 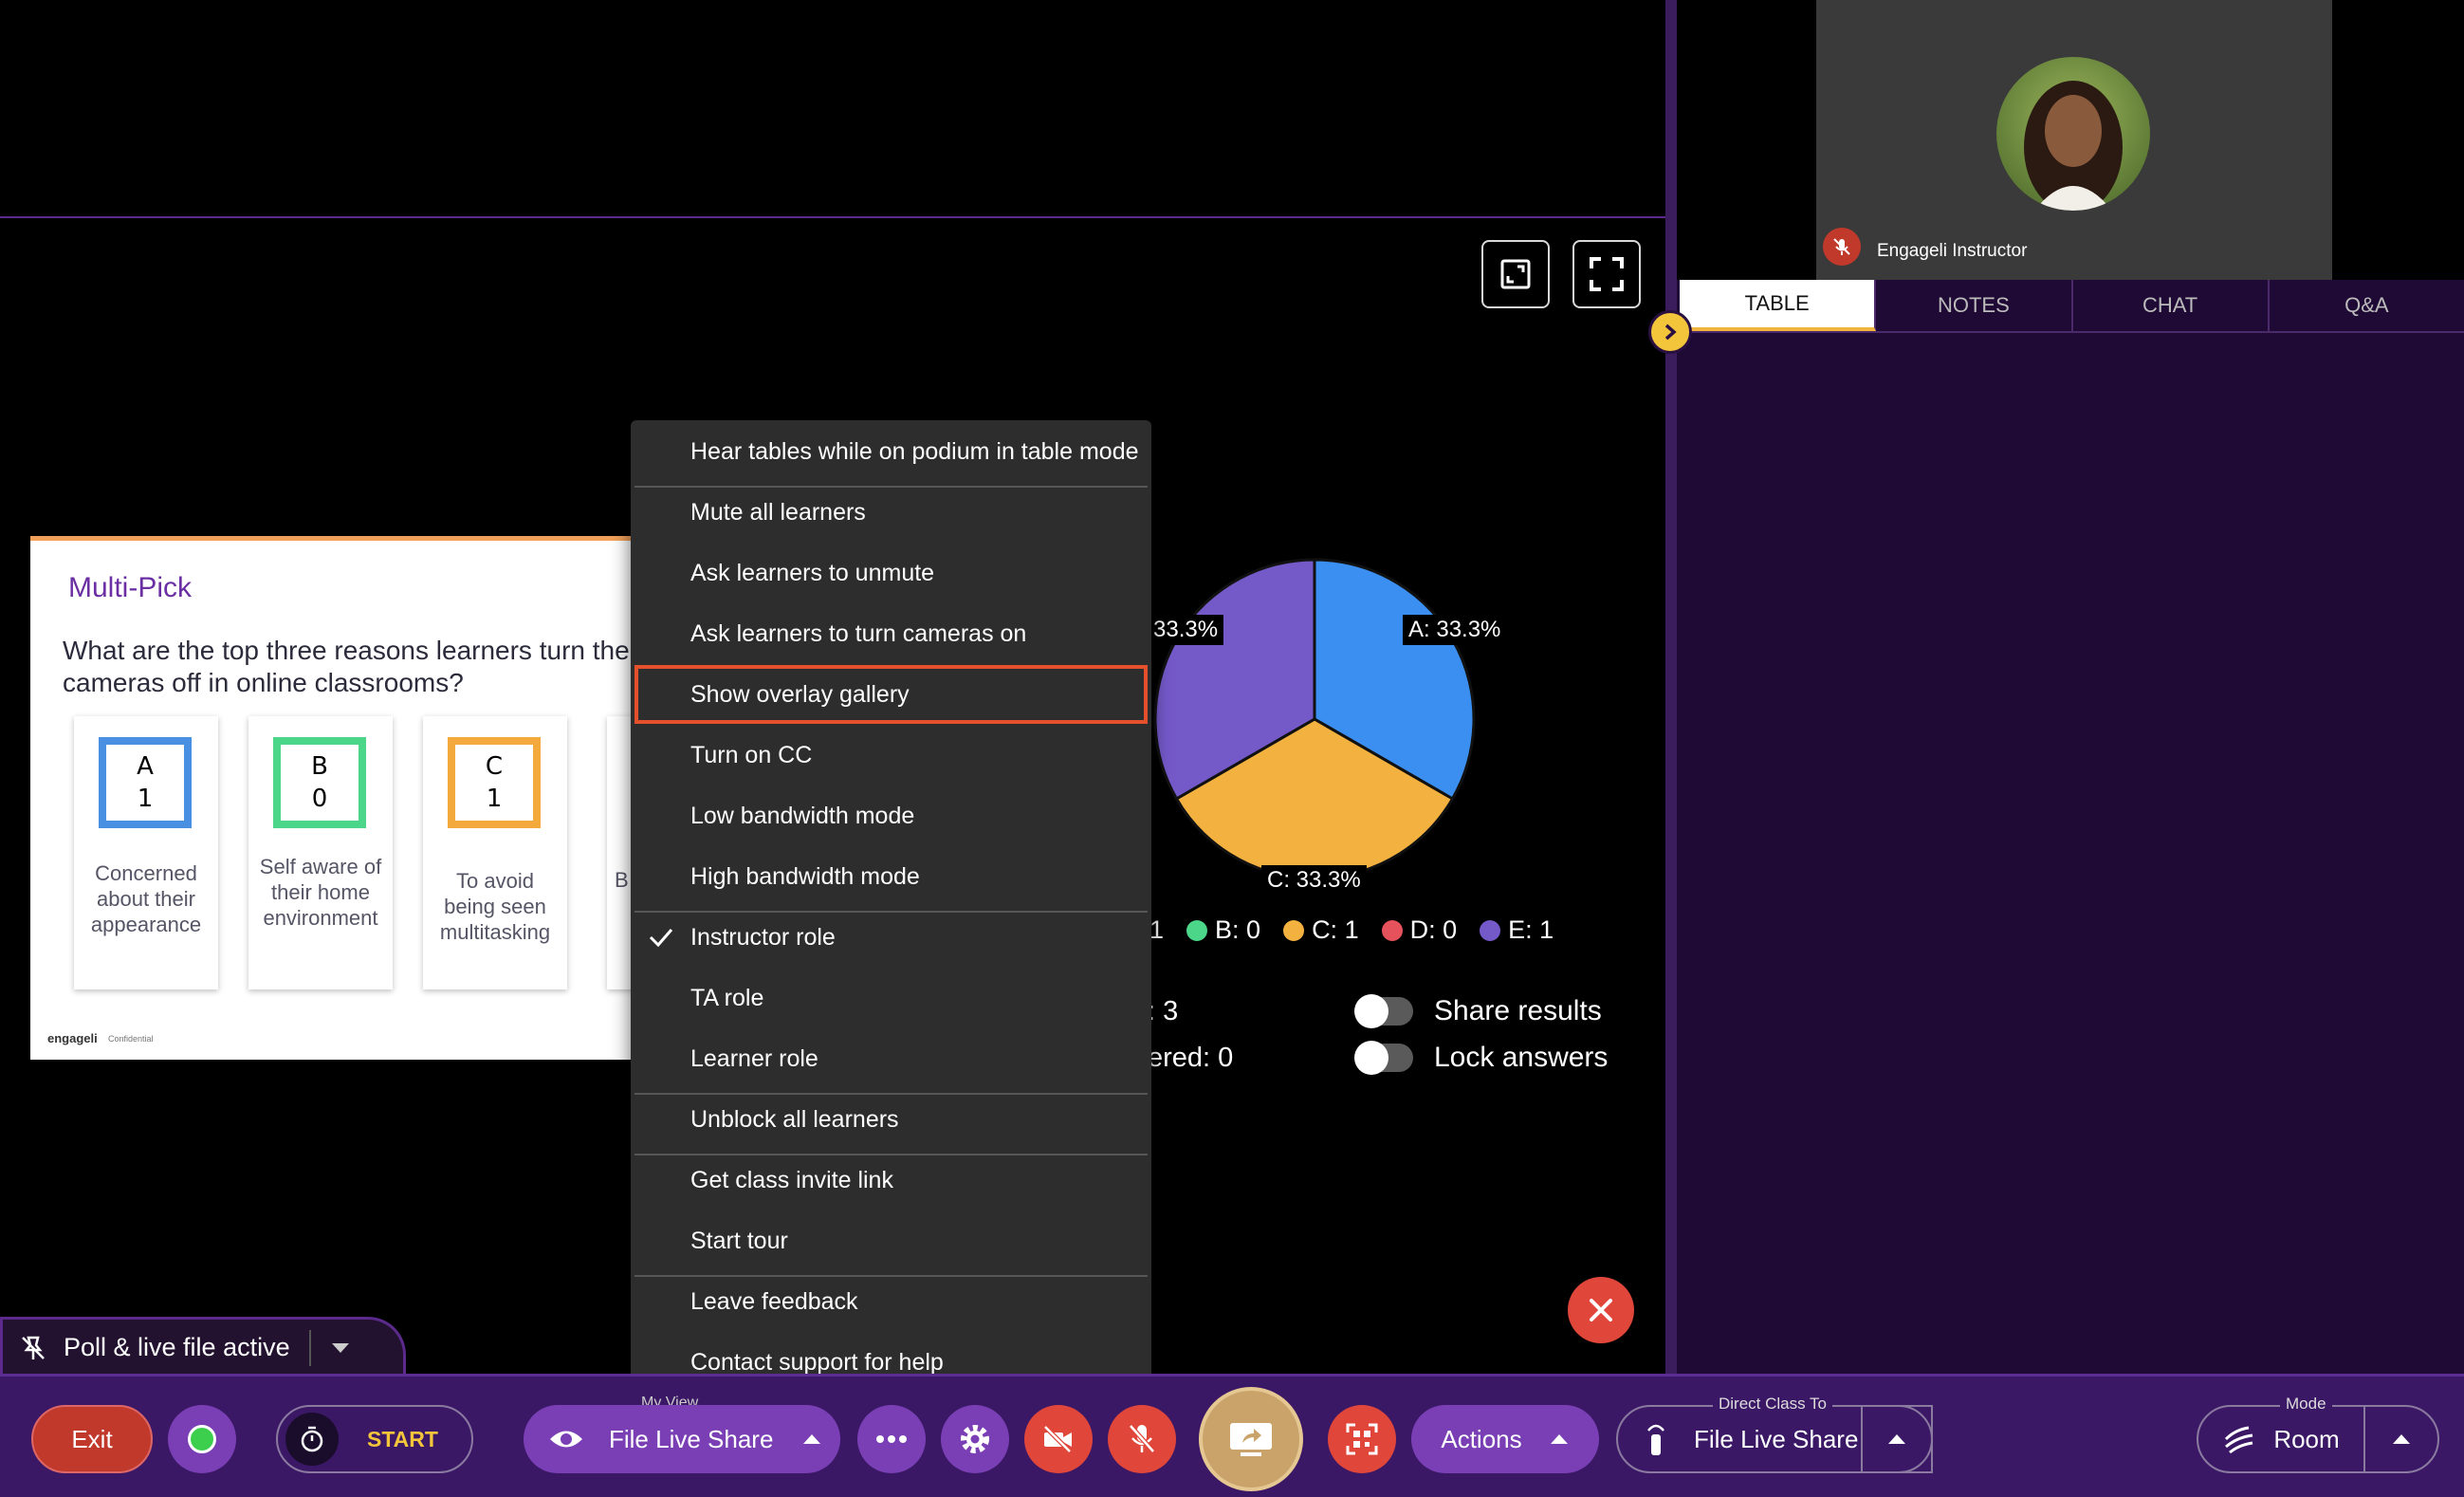 I want to click on menu-item-label: Leave feedback, so click(x=774, y=1301).